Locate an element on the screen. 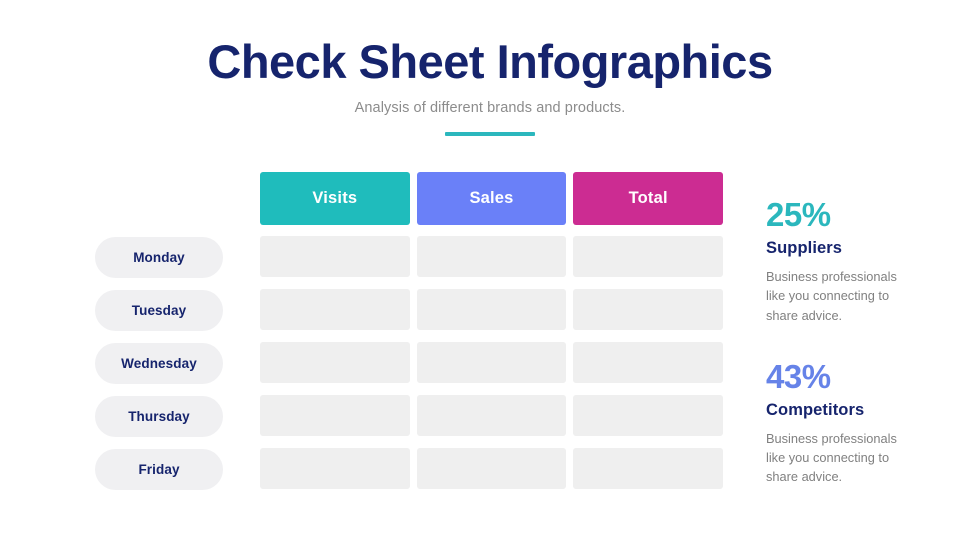 The image size is (980, 551). stat-value: 25% is located at coordinates (798, 214).